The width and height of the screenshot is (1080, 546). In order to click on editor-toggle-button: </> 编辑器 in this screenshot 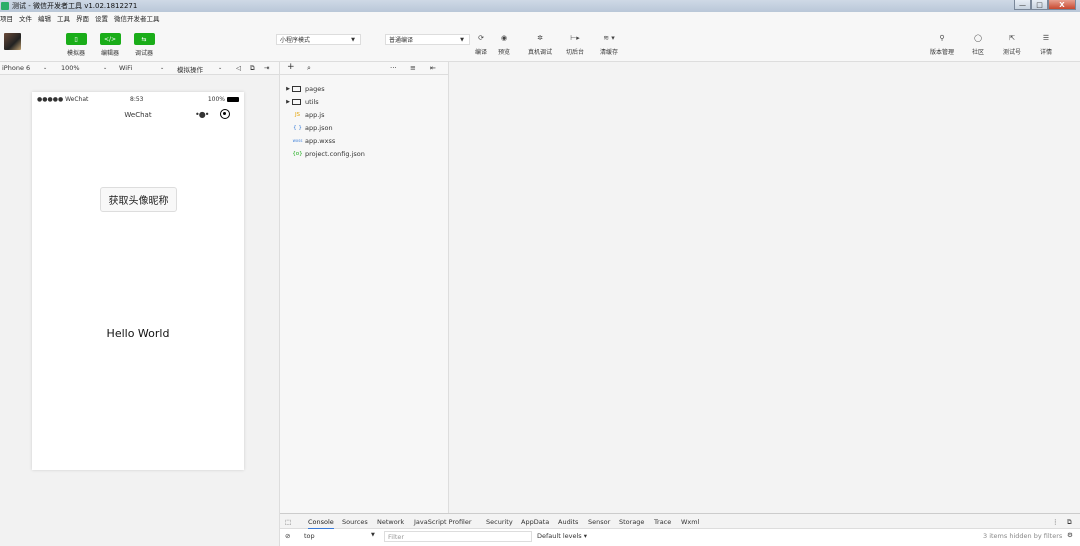, I will do `click(110, 45)`.